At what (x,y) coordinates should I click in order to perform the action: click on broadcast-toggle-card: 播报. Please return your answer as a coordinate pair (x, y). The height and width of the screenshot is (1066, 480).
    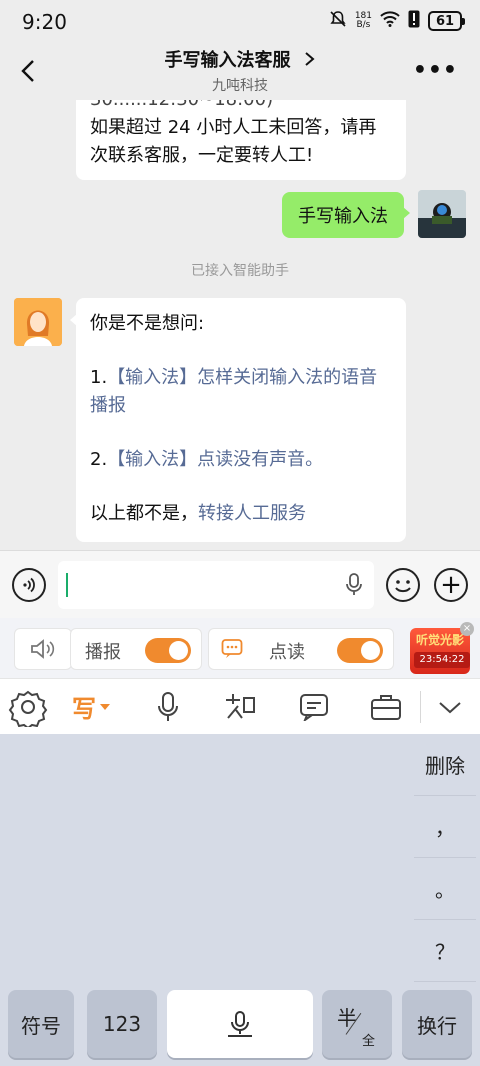
    Looking at the image, I should click on (136, 649).